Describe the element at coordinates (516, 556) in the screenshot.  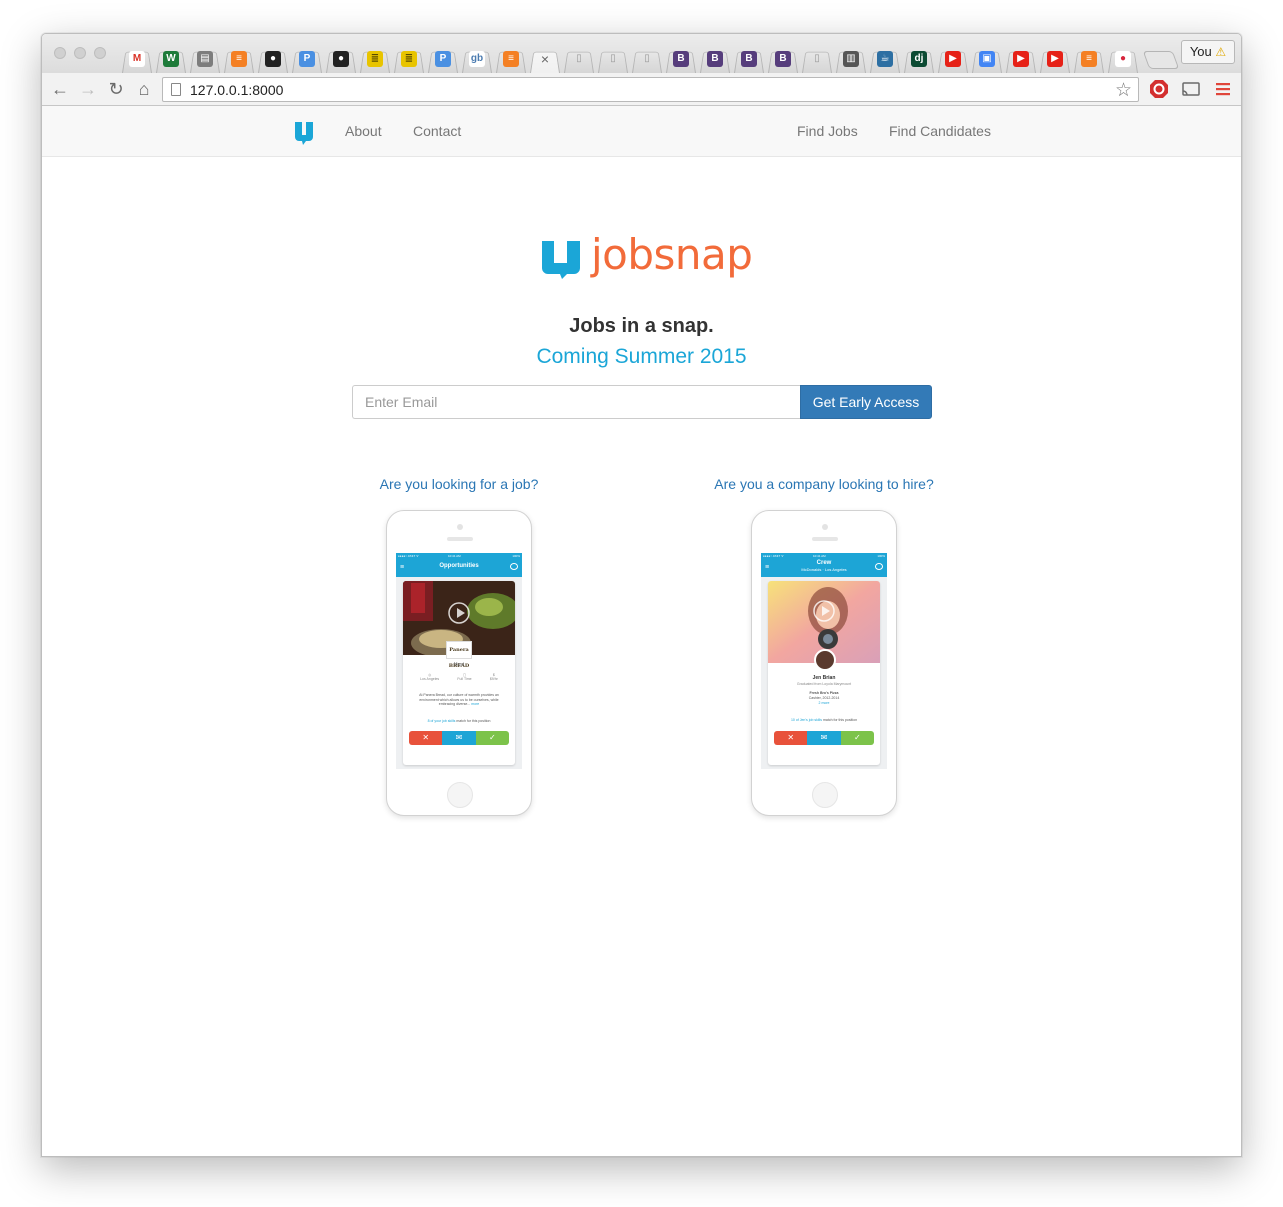
I see `status-battery: 100%` at that location.